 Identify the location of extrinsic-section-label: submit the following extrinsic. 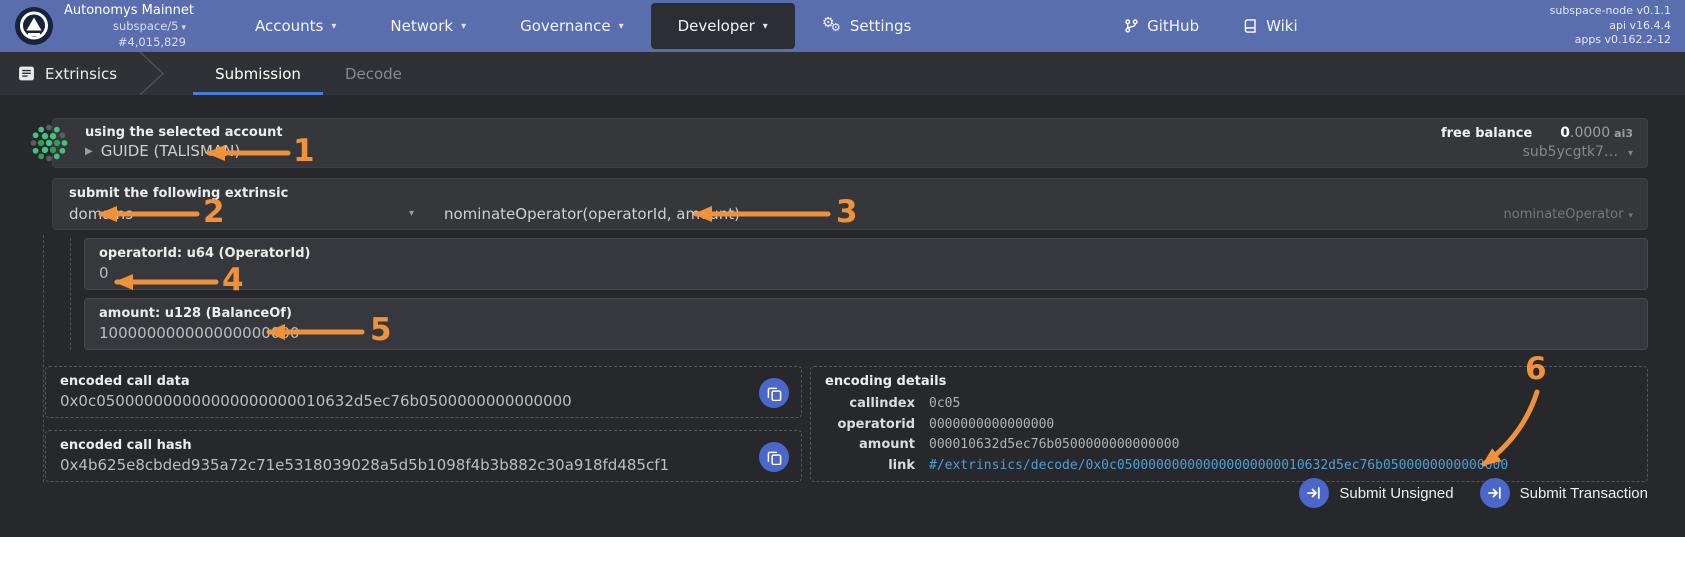
(179, 193).